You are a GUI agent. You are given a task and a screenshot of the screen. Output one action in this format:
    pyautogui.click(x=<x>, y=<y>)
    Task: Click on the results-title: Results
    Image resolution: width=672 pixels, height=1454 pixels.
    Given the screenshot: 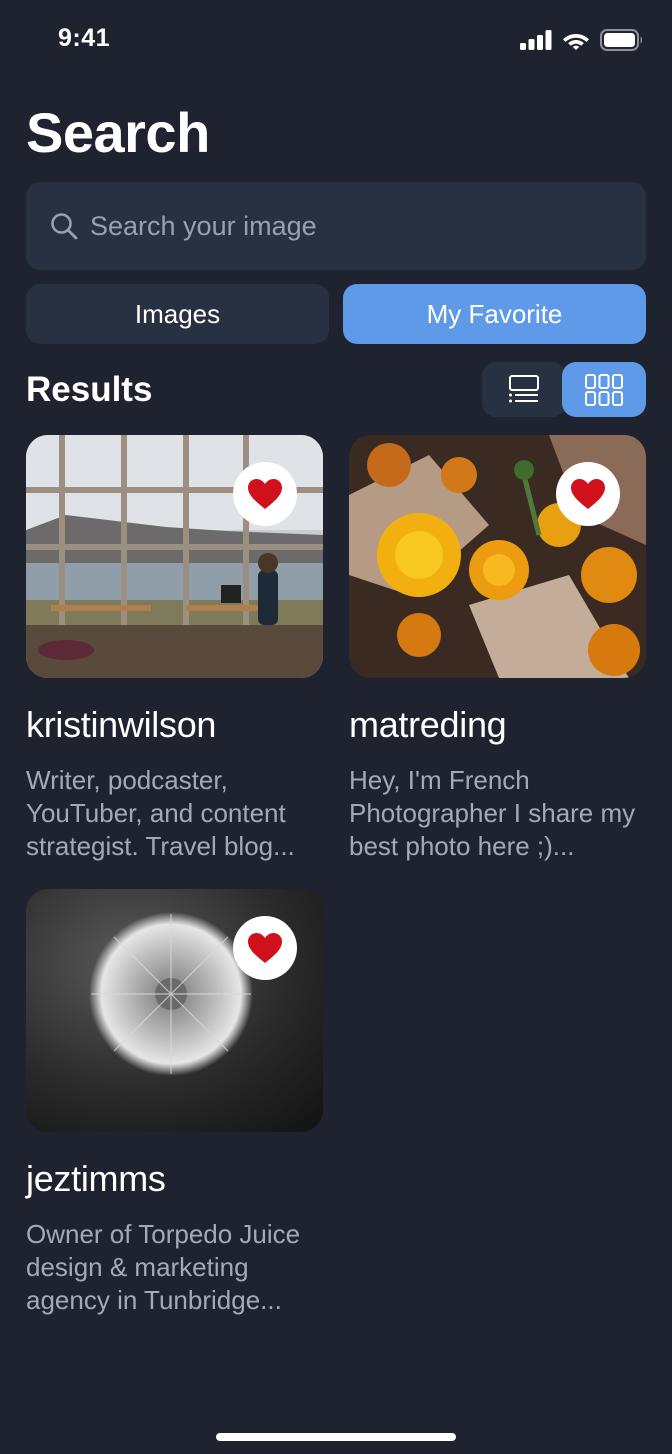 What is the action you would take?
    pyautogui.click(x=89, y=389)
    